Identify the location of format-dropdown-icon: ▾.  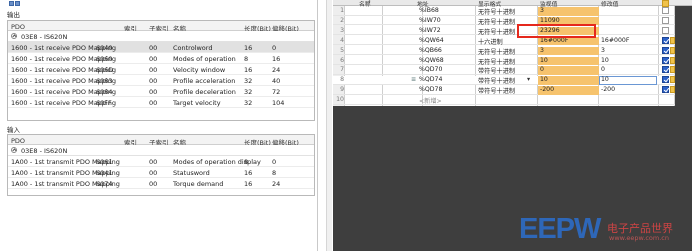
(528, 79).